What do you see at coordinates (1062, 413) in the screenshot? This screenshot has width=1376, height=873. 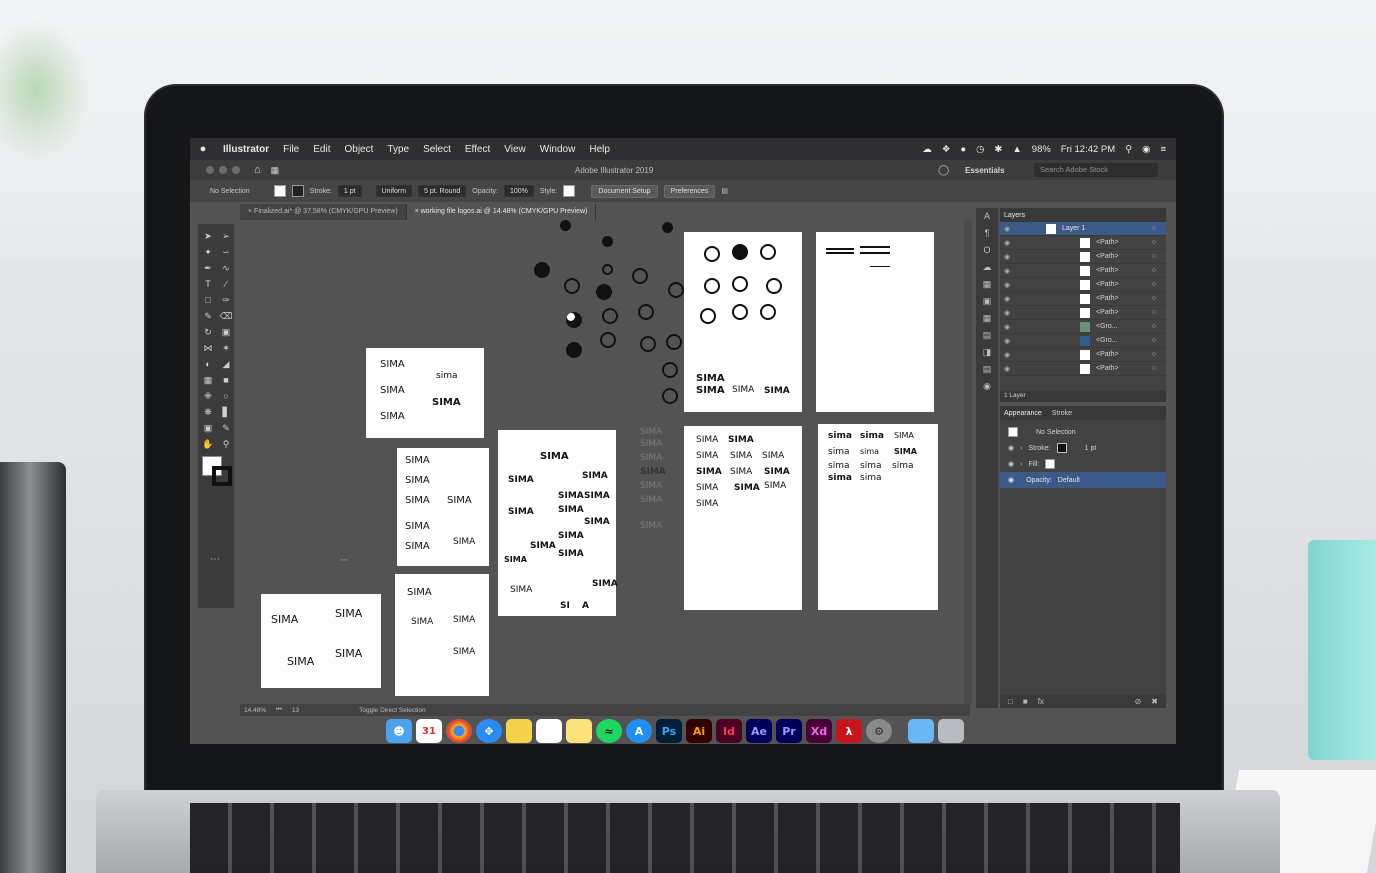 I see `tab-stroke: Stroke` at bounding box center [1062, 413].